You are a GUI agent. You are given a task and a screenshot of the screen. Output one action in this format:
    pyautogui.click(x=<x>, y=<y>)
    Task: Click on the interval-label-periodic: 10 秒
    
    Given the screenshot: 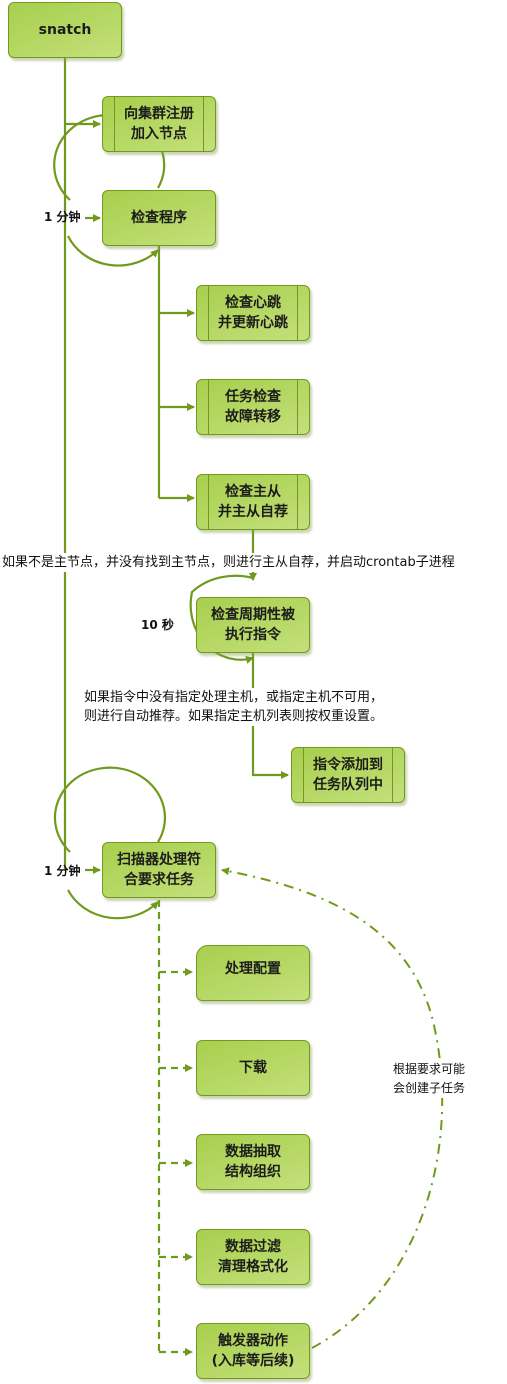 What is the action you would take?
    pyautogui.click(x=157, y=625)
    